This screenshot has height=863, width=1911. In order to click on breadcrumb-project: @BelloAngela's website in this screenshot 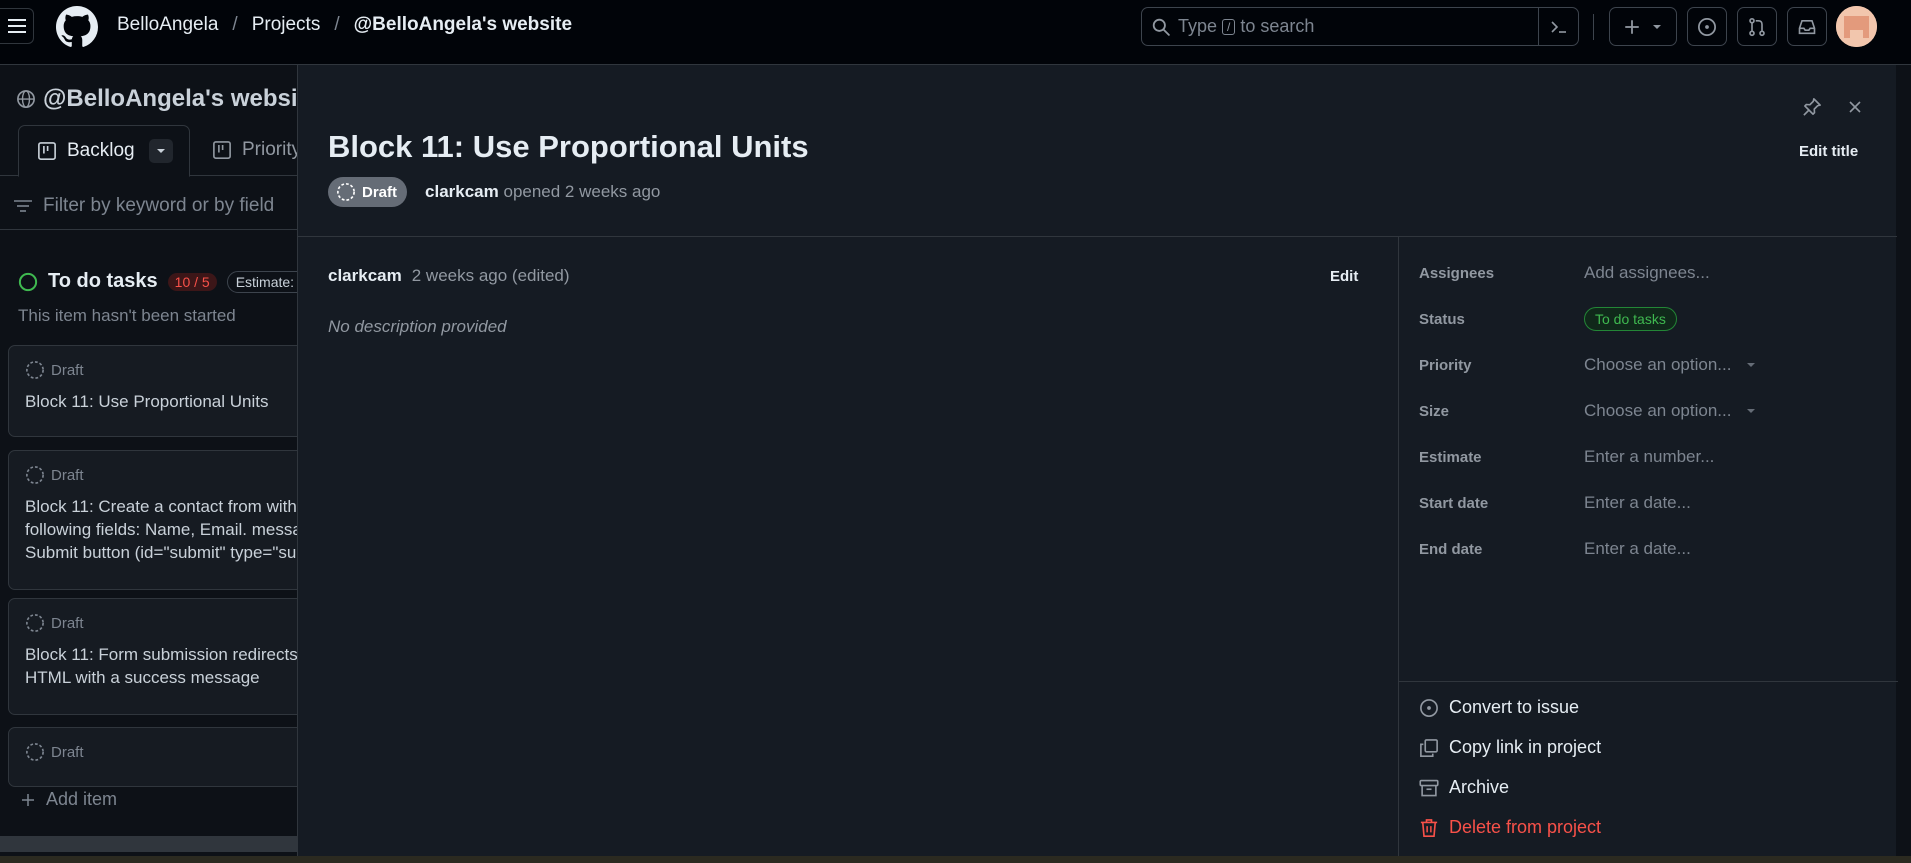, I will do `click(463, 25)`.